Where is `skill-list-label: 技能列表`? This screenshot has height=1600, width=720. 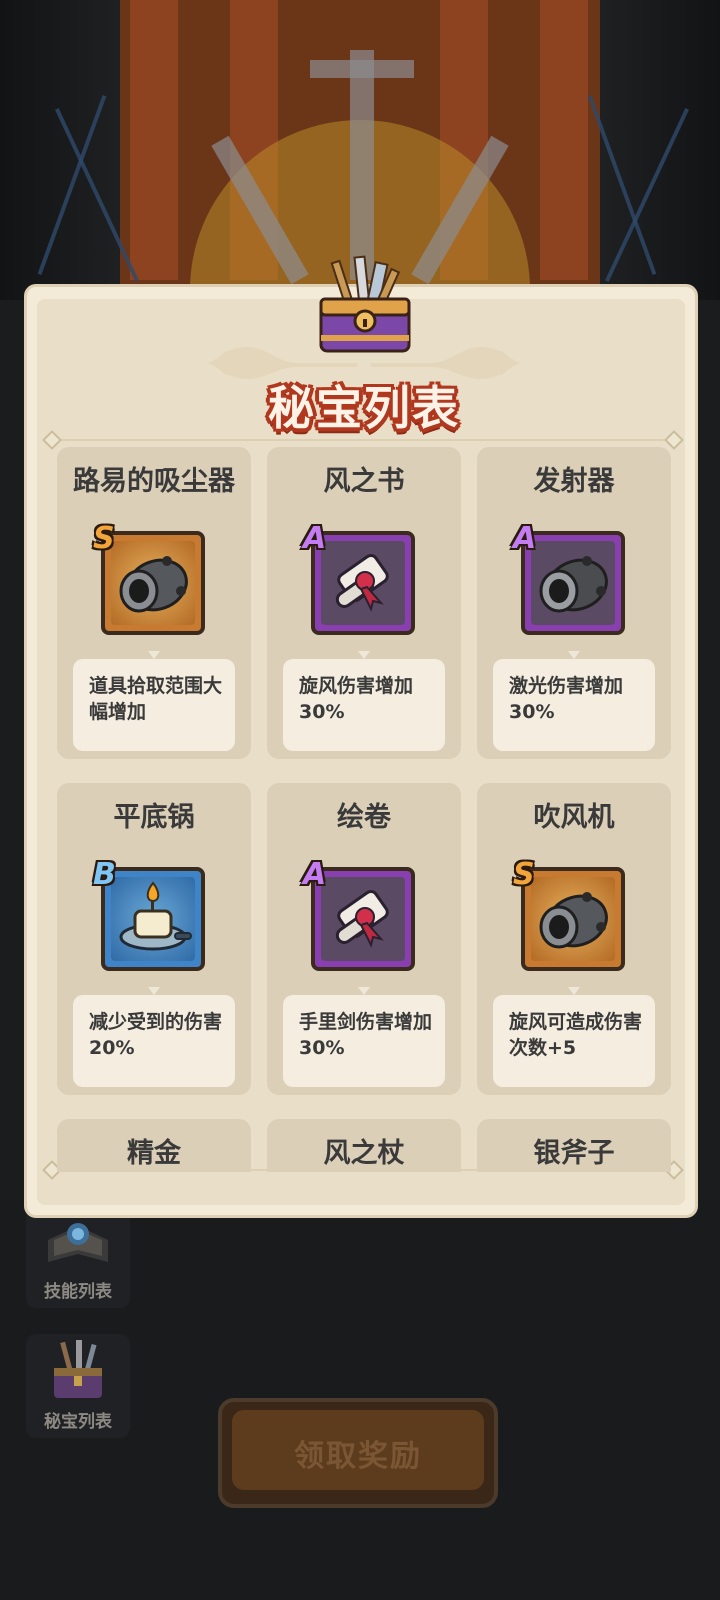 skill-list-label: 技能列表 is located at coordinates (78, 1292).